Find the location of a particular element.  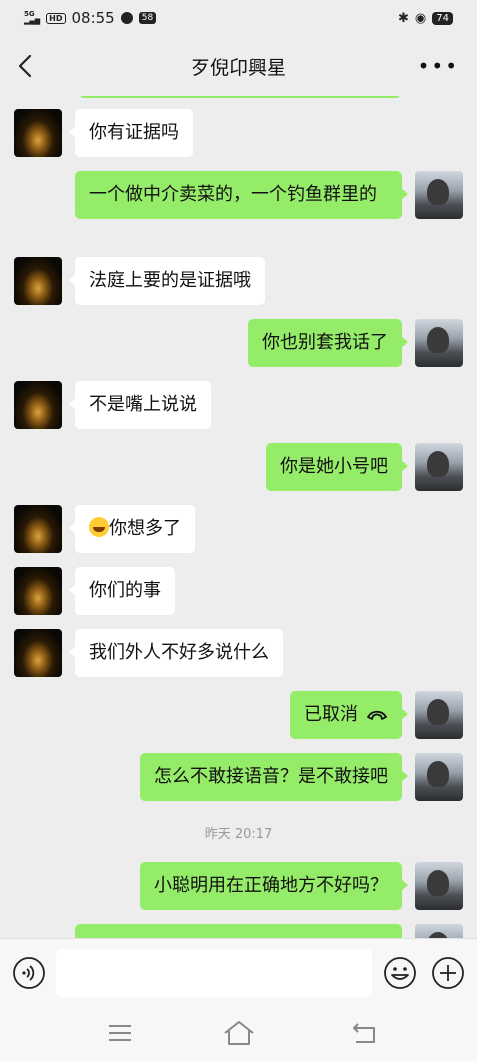

back-icon is located at coordinates (364, 1033).